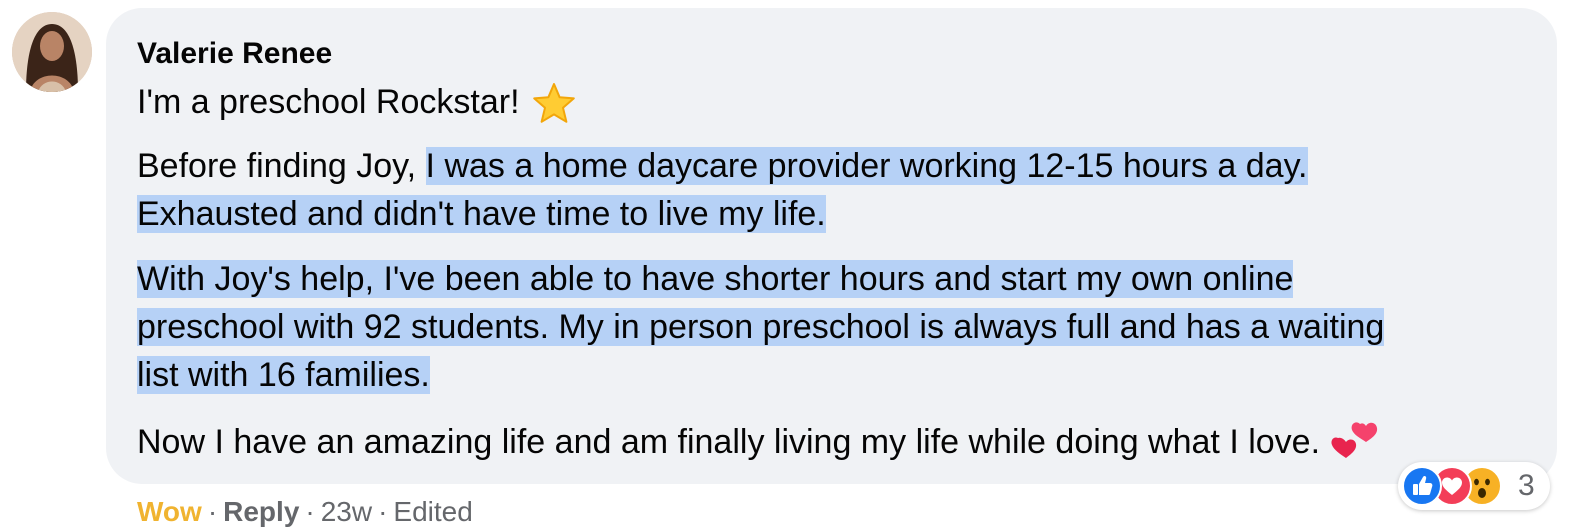 The width and height of the screenshot is (1579, 532). I want to click on like-reaction-icon, so click(1422, 486).